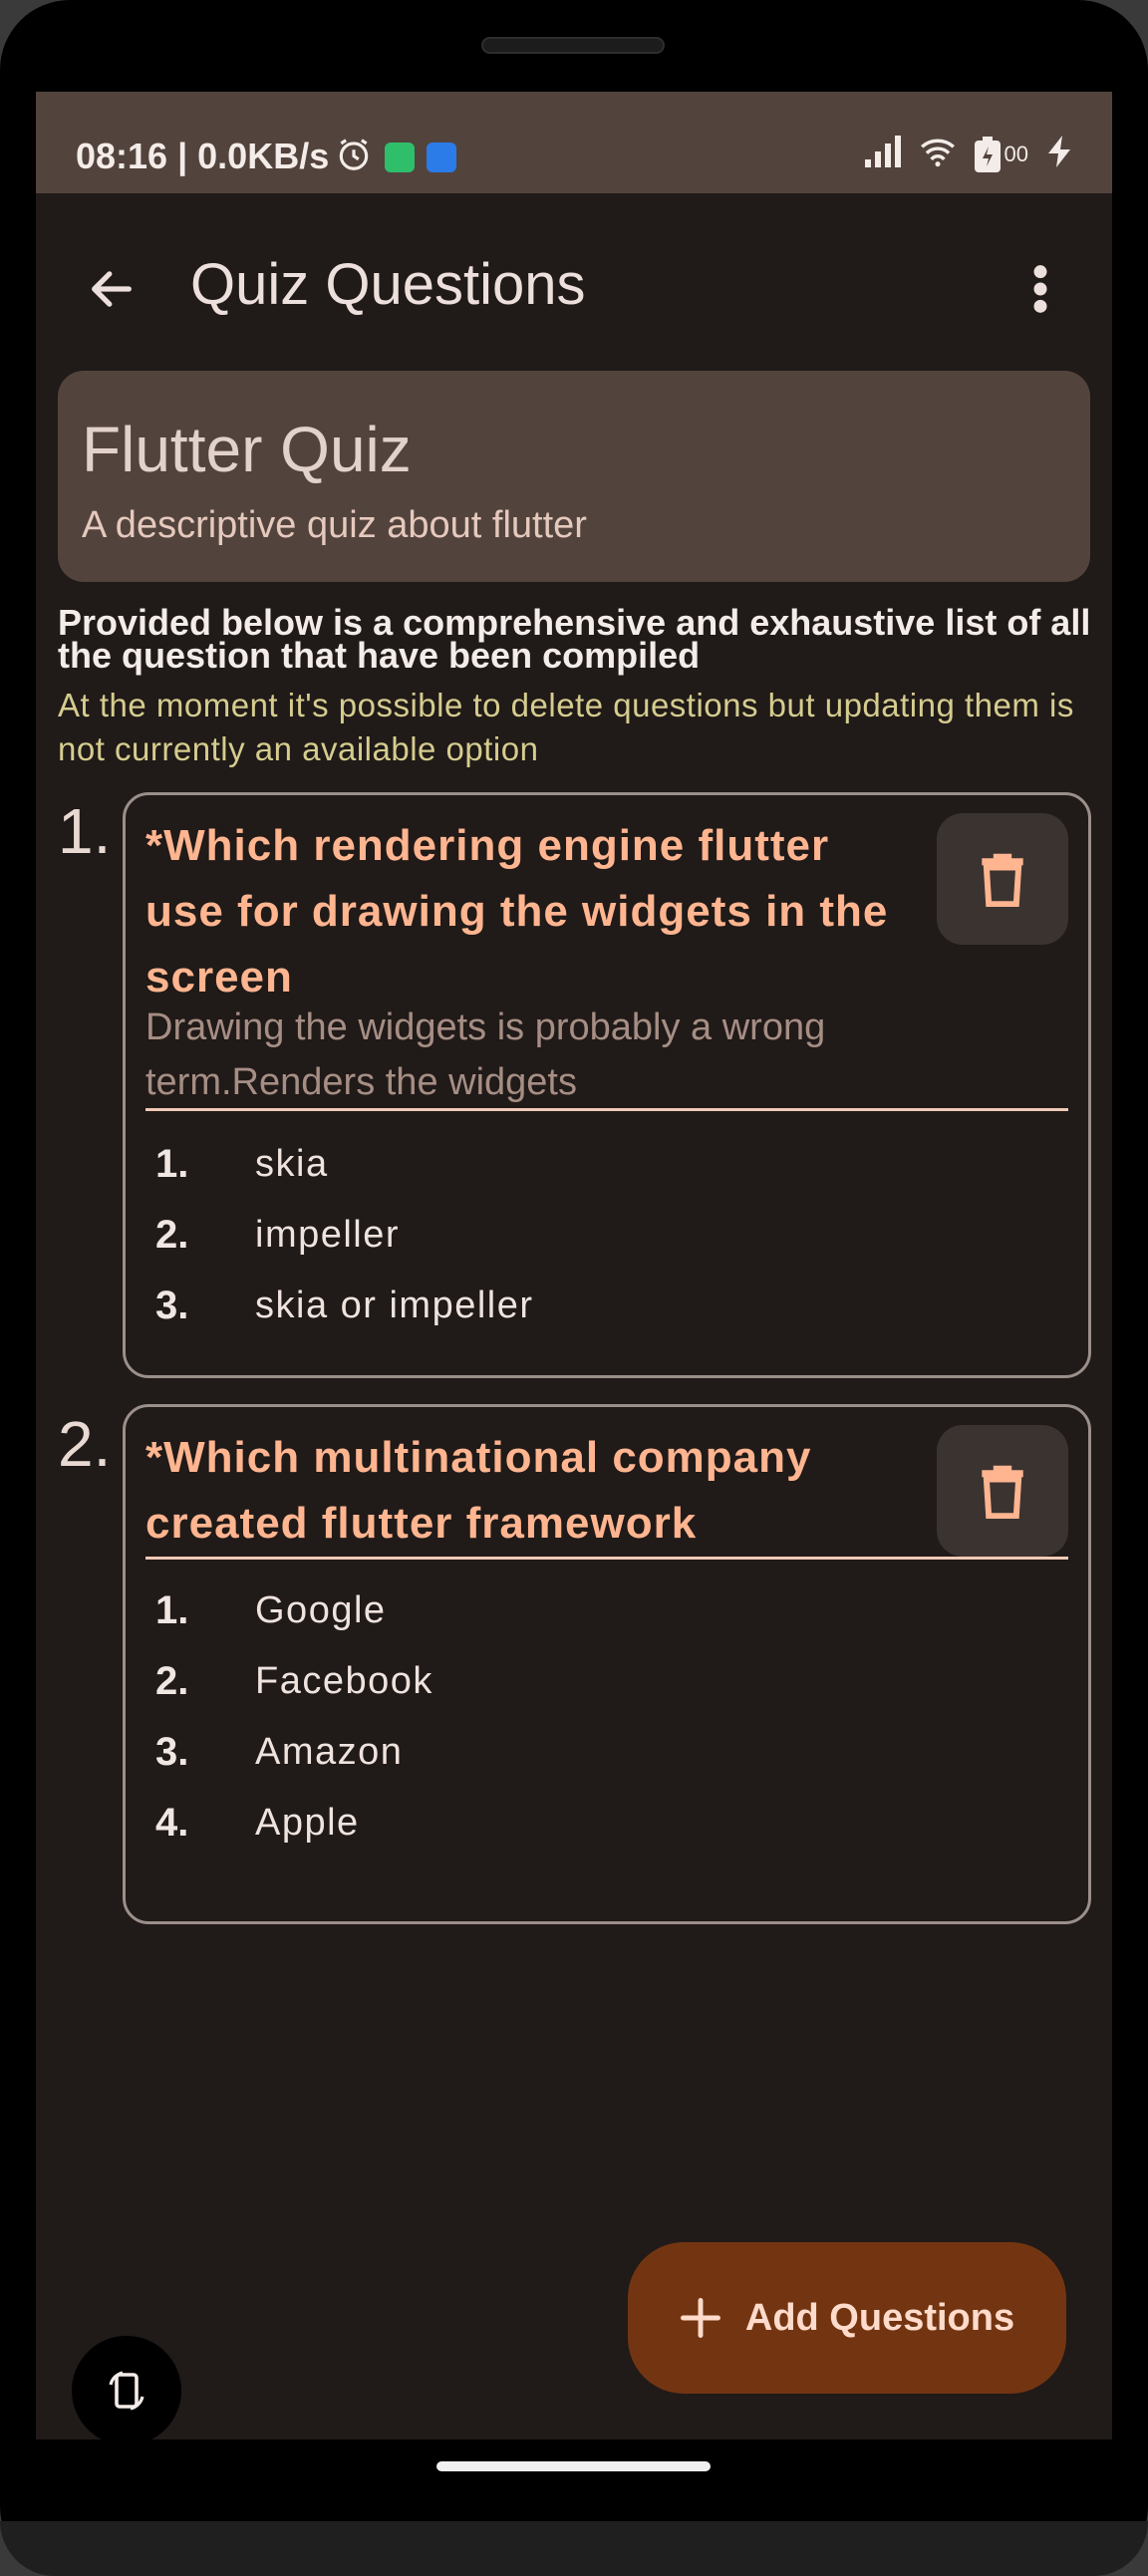 The height and width of the screenshot is (2576, 1148). What do you see at coordinates (573, 45) in the screenshot?
I see `earpiece-speaker` at bounding box center [573, 45].